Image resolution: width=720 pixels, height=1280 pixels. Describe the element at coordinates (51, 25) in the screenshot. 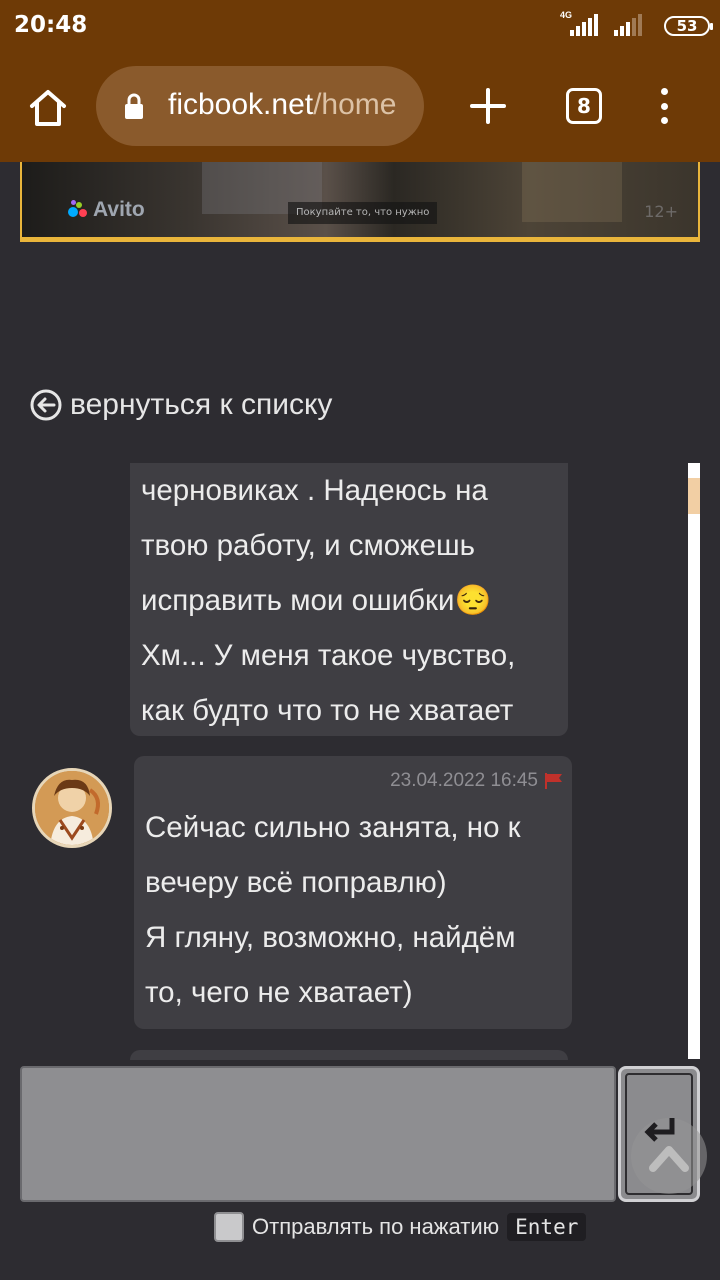

I see `status-time: 20:48` at that location.